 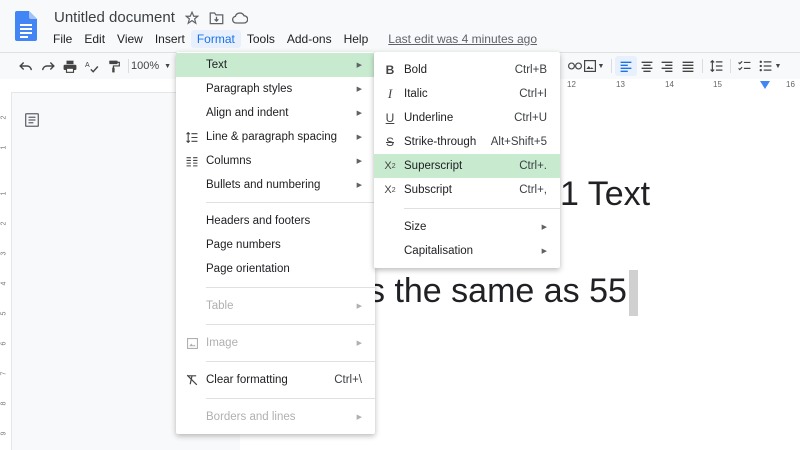 I want to click on text-menu-item-size: Size ▶, so click(x=467, y=227).